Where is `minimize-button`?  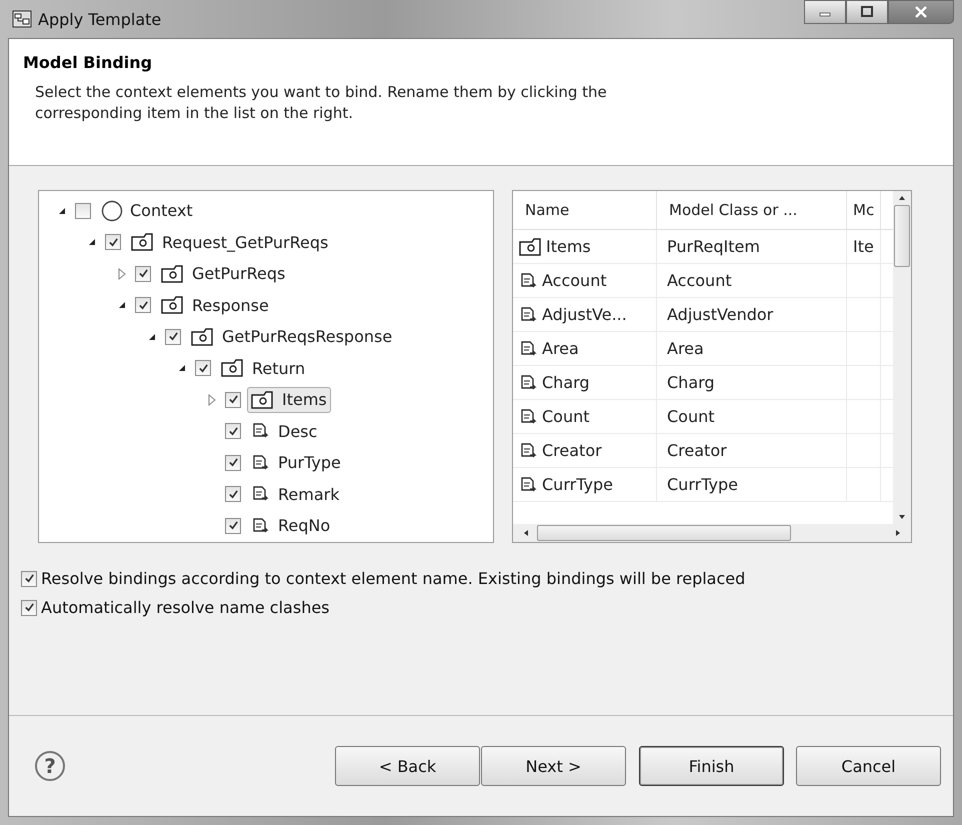
minimize-button is located at coordinates (825, 12).